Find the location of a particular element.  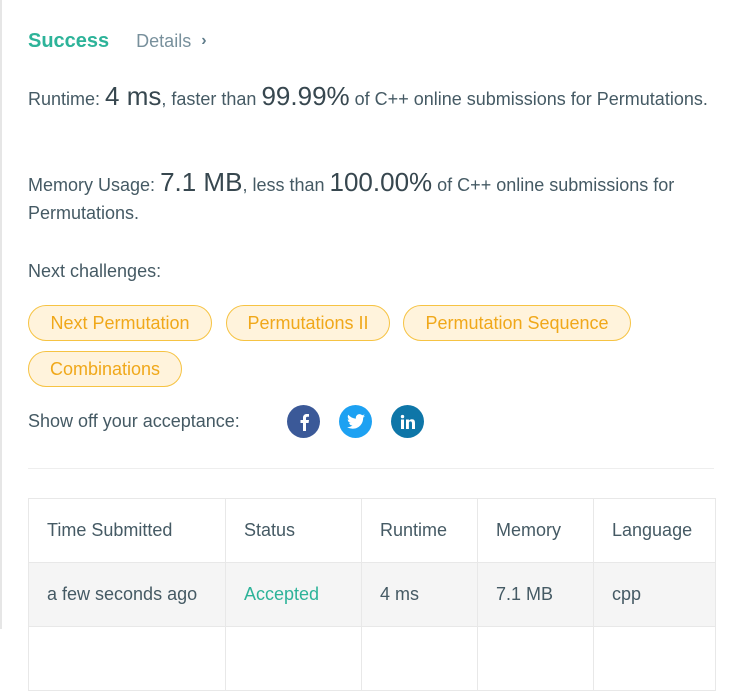

chevron-right-icon: › is located at coordinates (204, 40).